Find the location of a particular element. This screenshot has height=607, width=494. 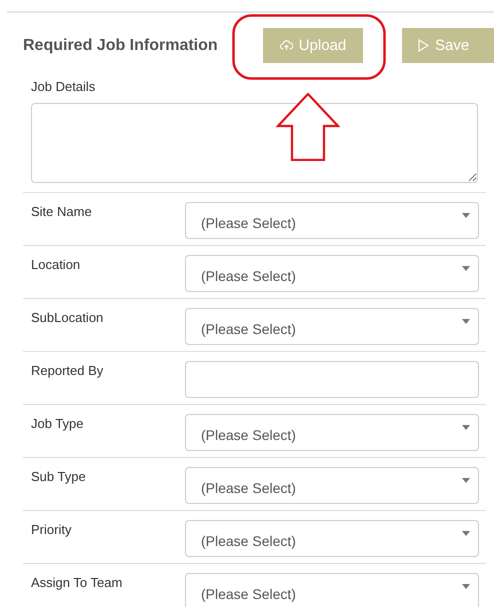

section-title: Required Job Information is located at coordinates (121, 45).